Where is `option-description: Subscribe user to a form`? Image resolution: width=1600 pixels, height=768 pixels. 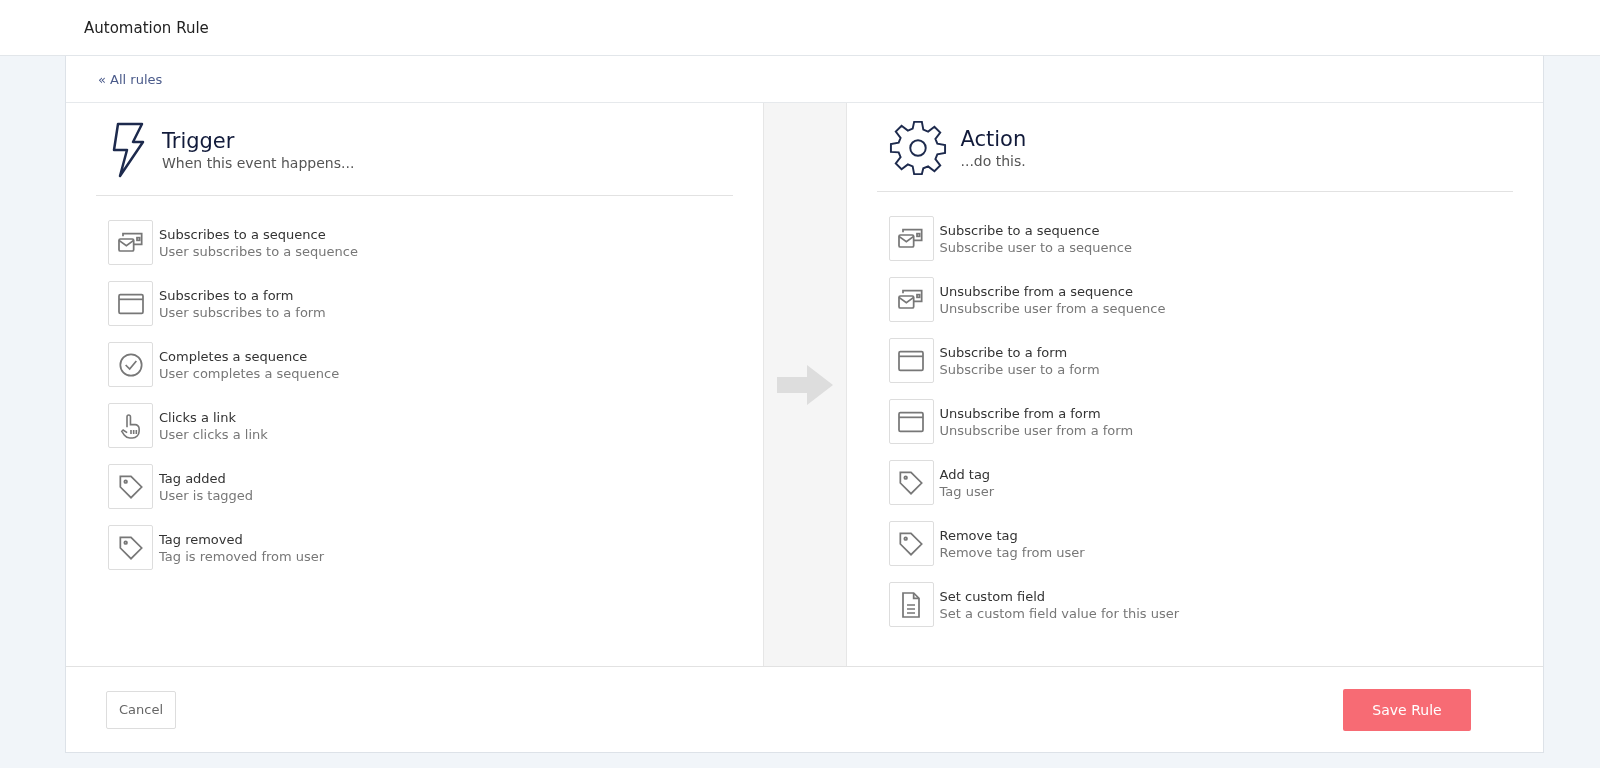 option-description: Subscribe user to a form is located at coordinates (1019, 369).